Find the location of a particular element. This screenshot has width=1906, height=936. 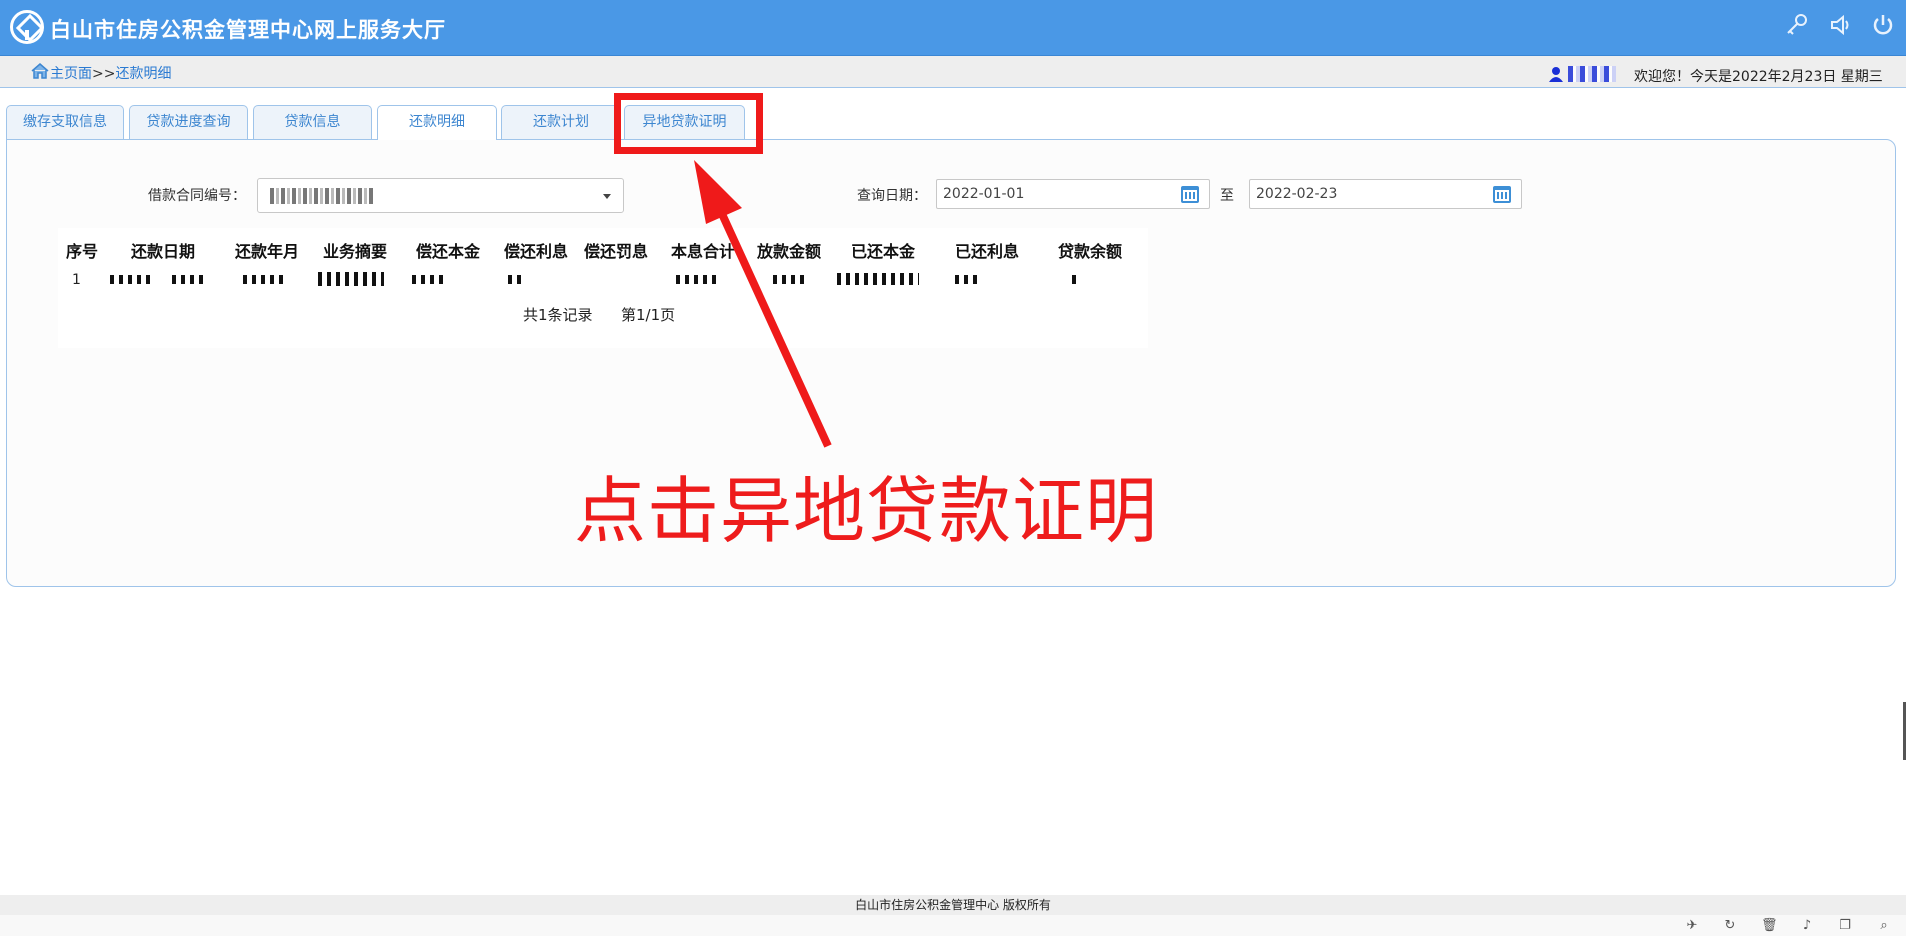

annotation-text: 点击异地贷款证明 is located at coordinates (866, 511).